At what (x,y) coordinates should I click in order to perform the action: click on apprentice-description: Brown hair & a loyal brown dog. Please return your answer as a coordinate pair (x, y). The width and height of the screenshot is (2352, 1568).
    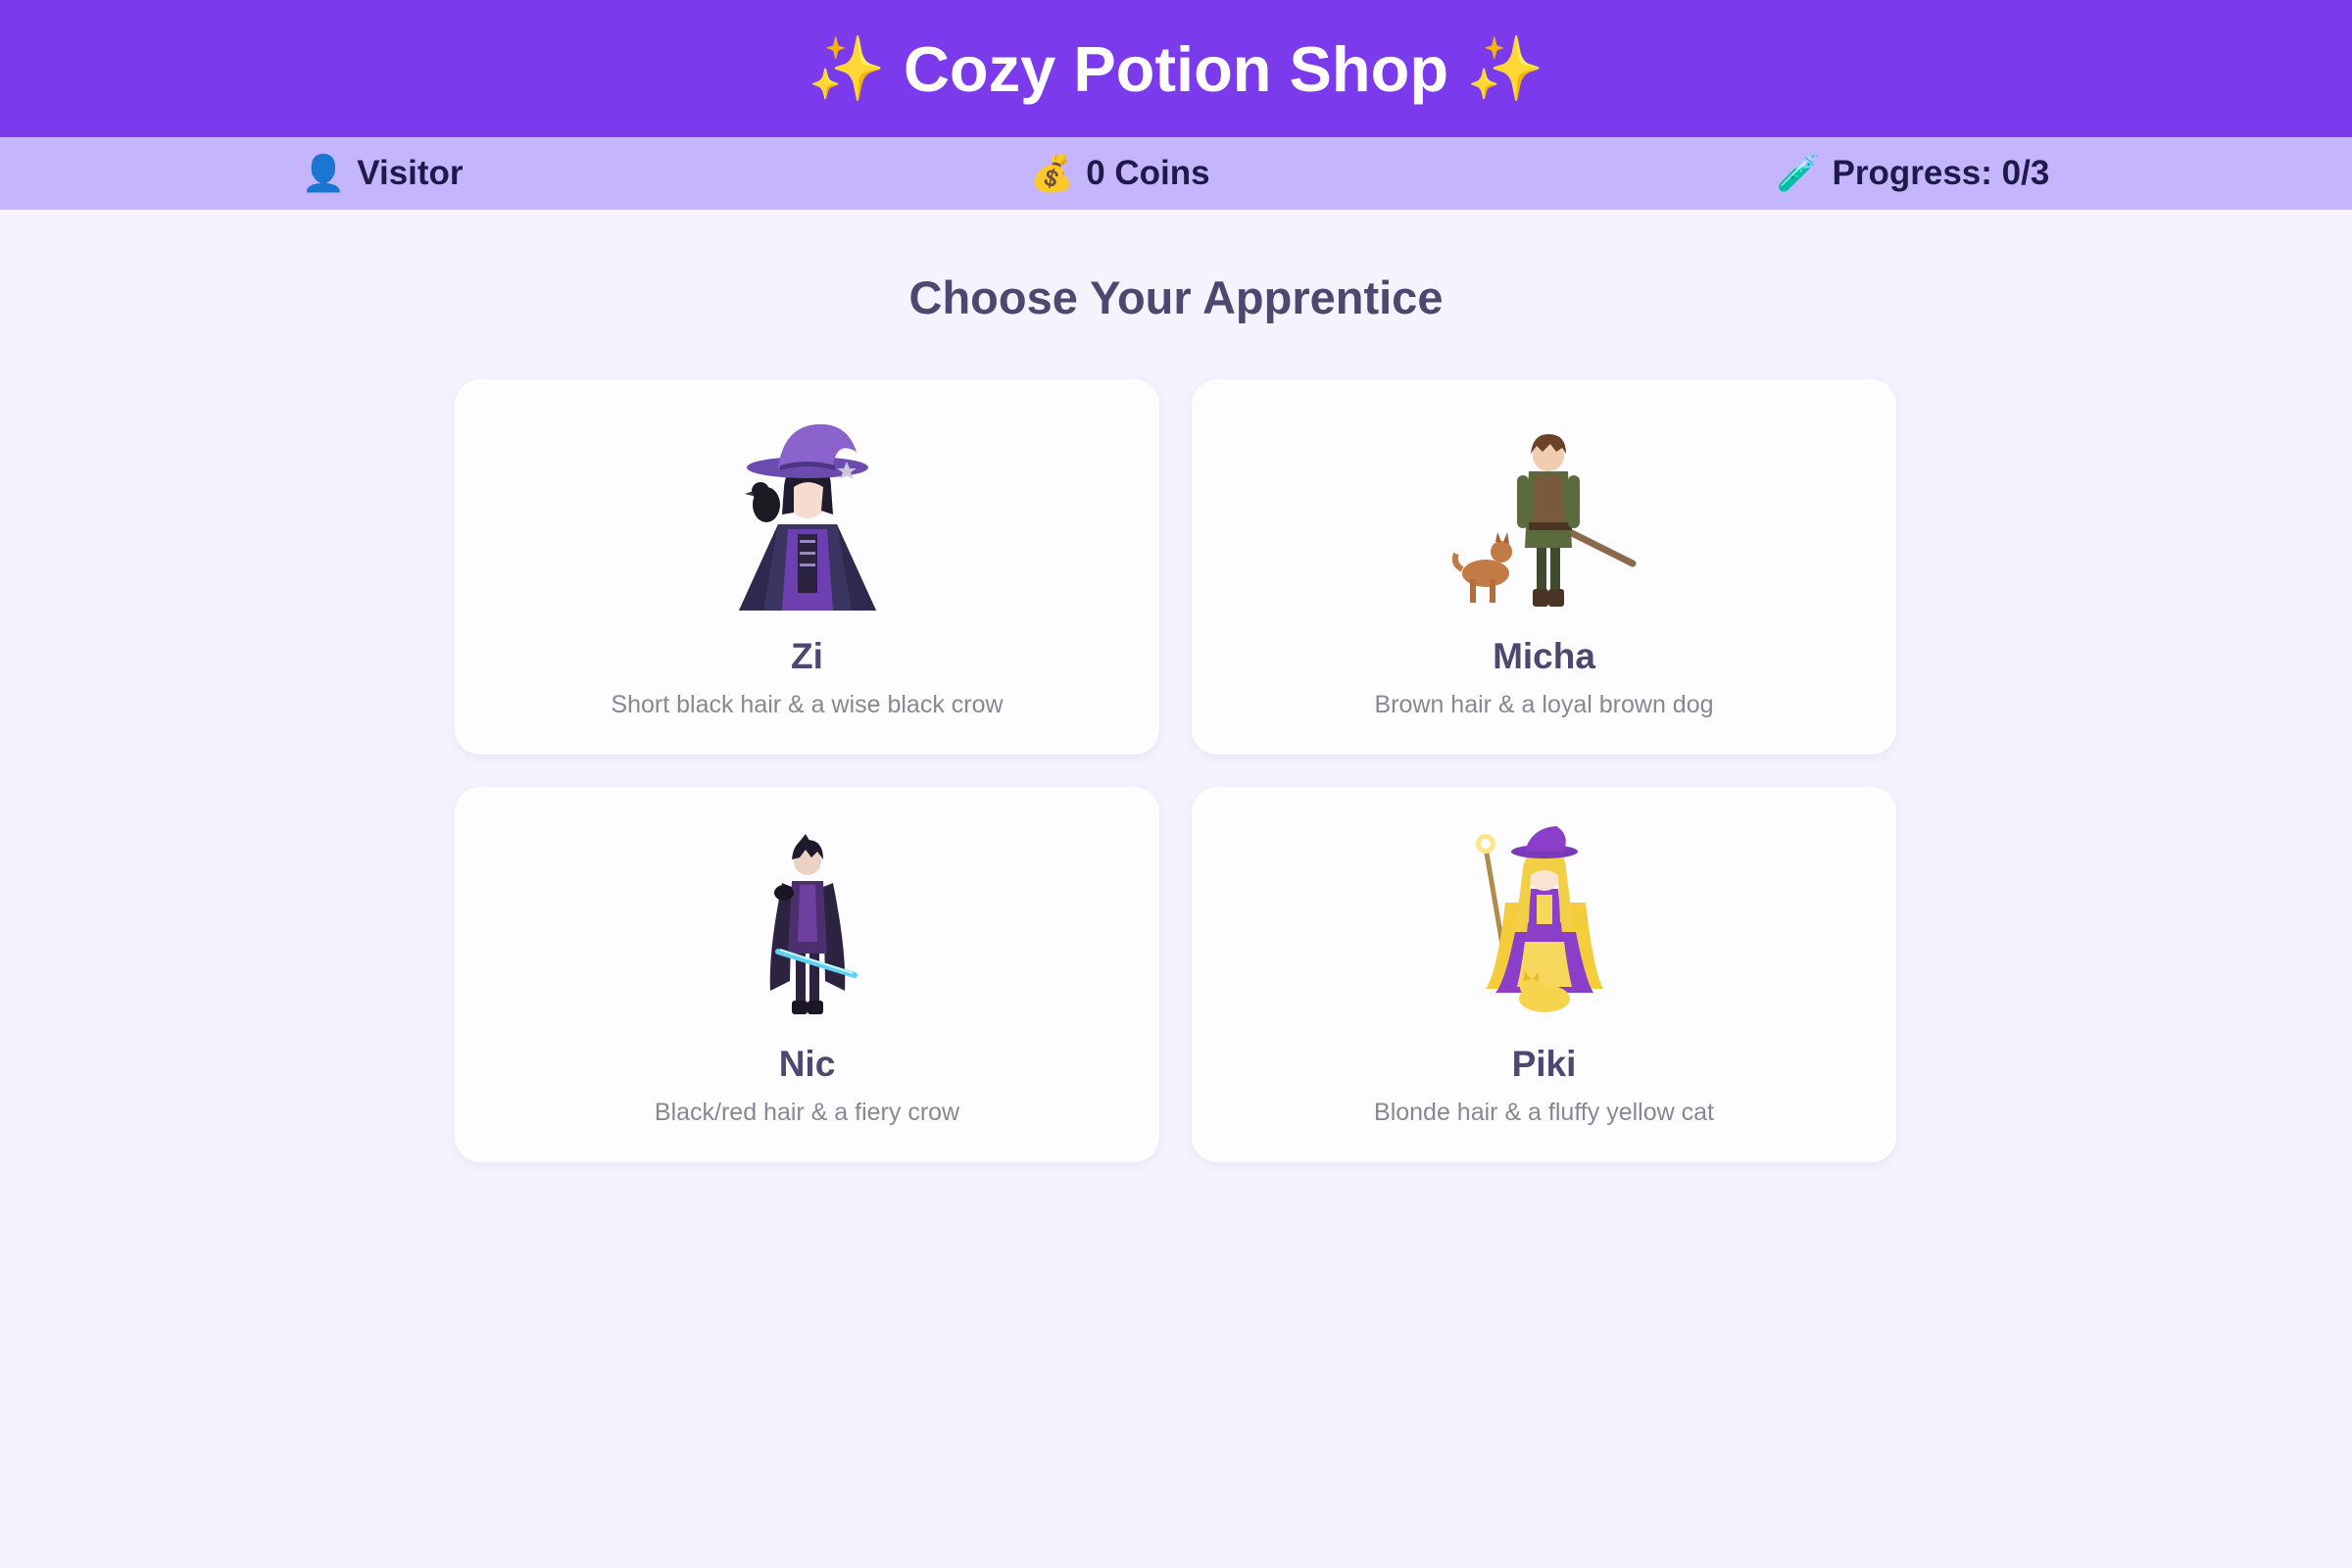
    Looking at the image, I should click on (1544, 704).